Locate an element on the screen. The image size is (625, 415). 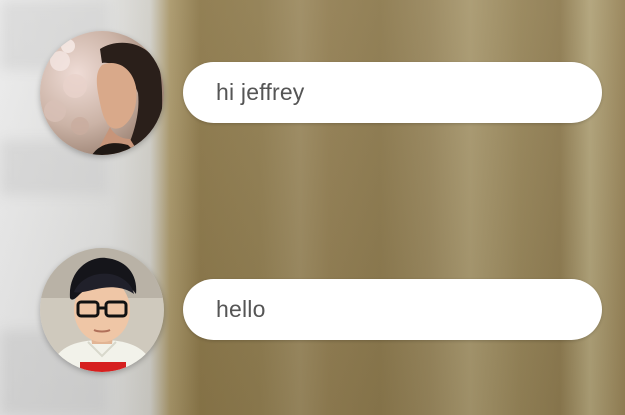
man-avatar is located at coordinates (102, 310).